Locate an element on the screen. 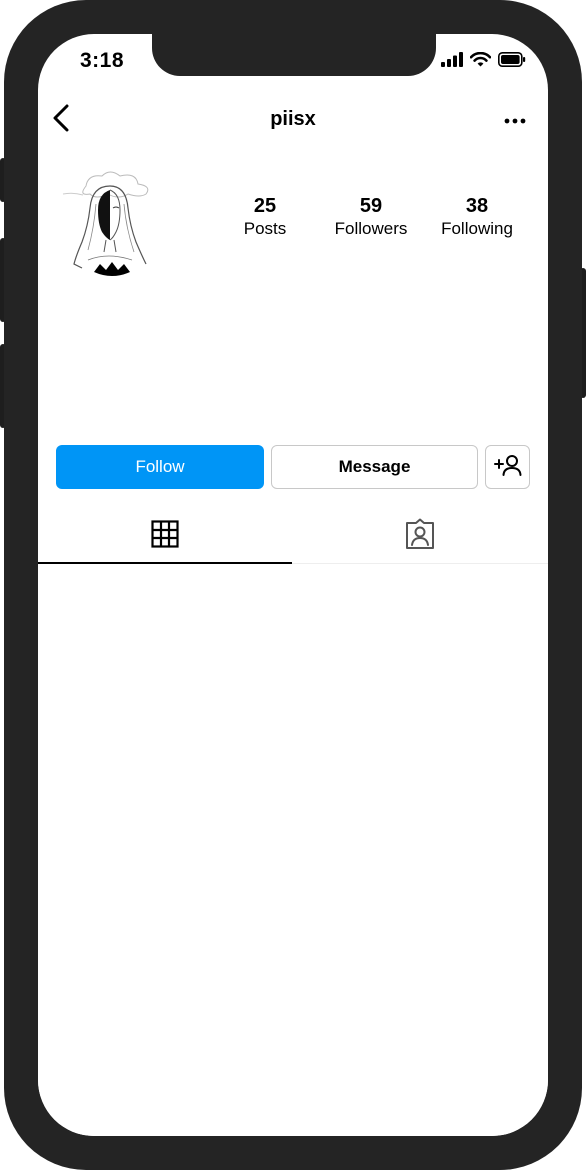 This screenshot has height=1170, width=586. more-options-button is located at coordinates (515, 120).